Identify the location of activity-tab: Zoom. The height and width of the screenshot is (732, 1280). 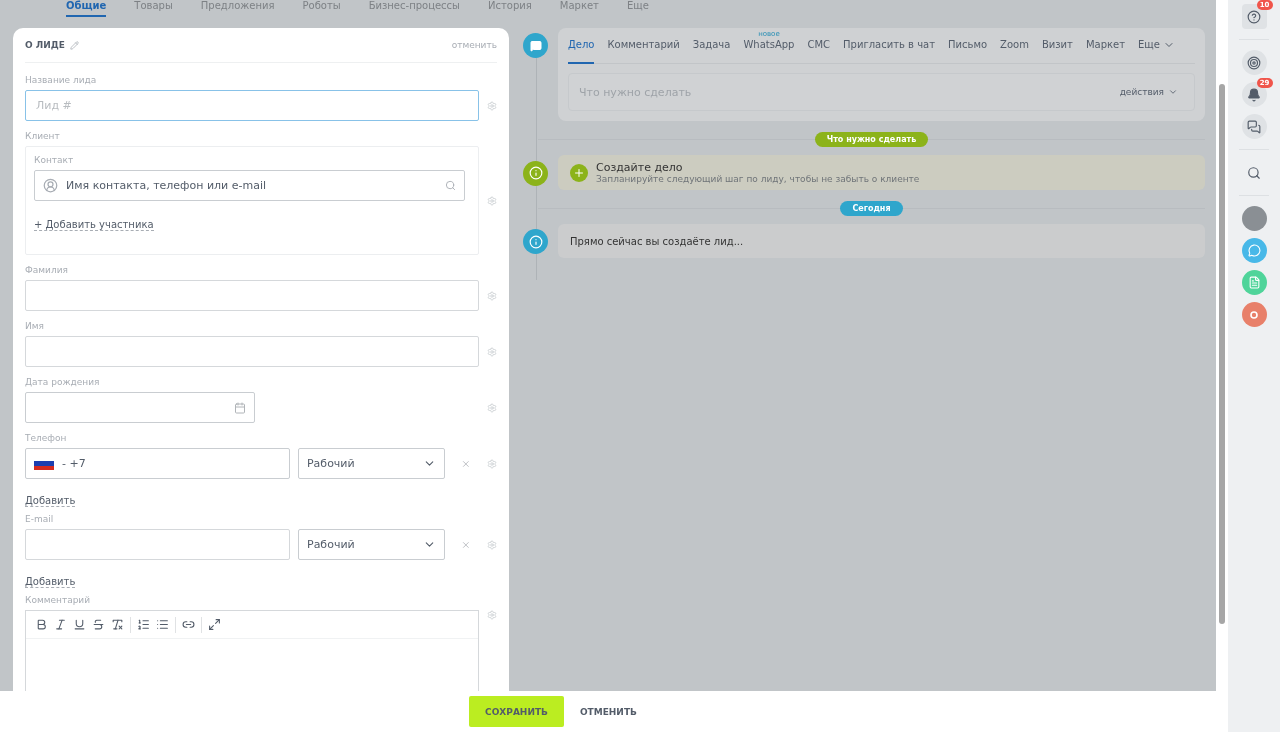
(1014, 45).